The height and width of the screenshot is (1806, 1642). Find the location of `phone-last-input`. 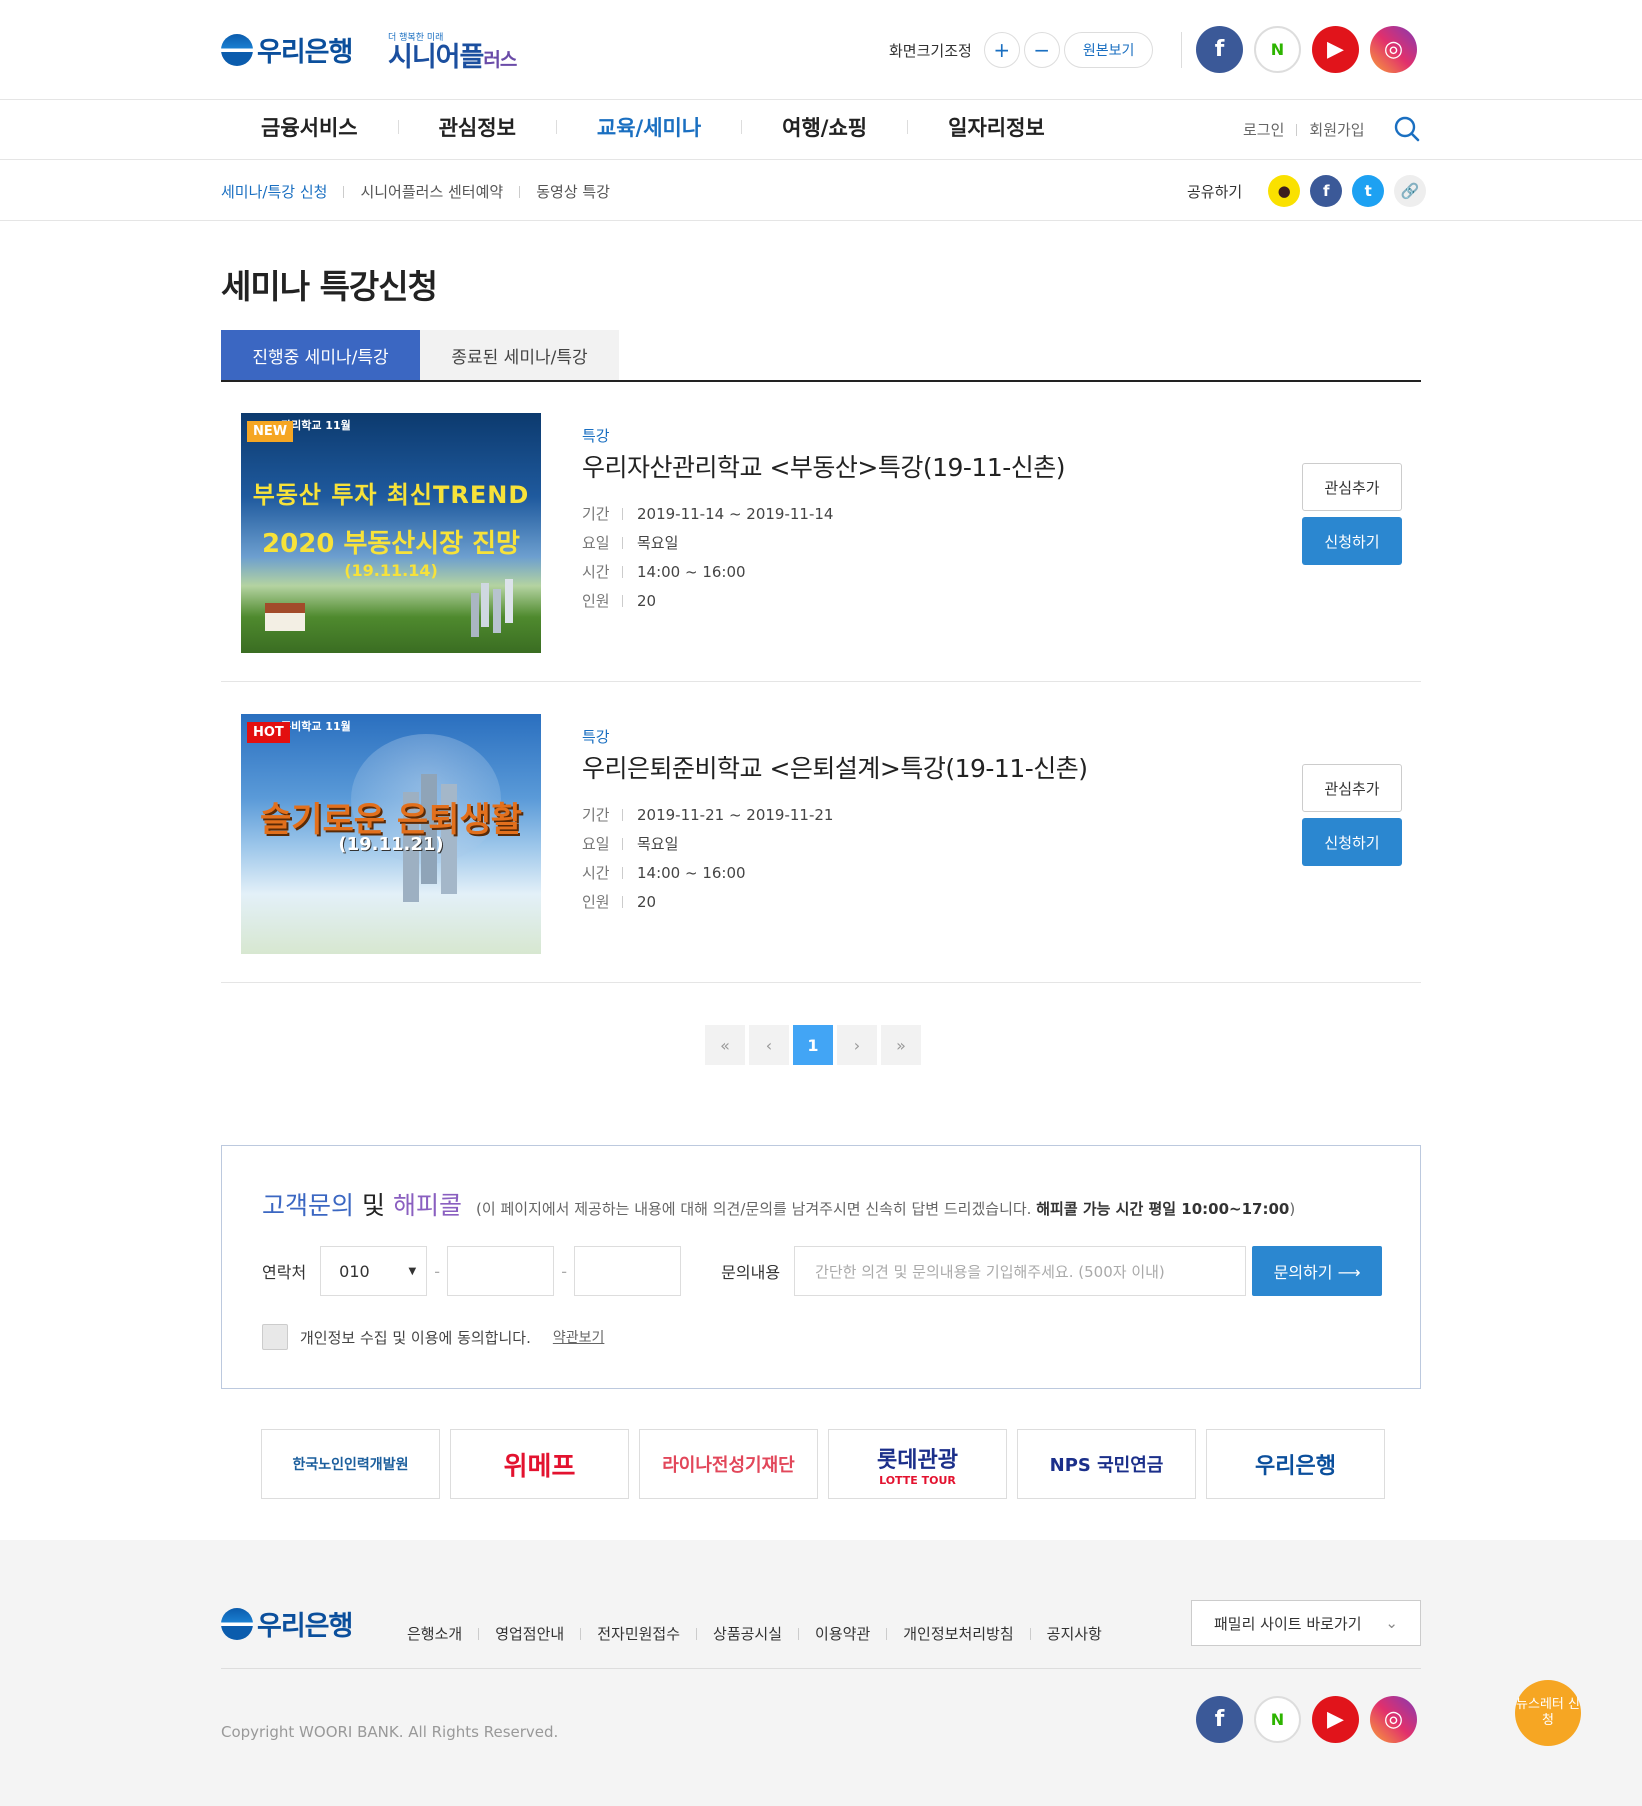

phone-last-input is located at coordinates (628, 1271).